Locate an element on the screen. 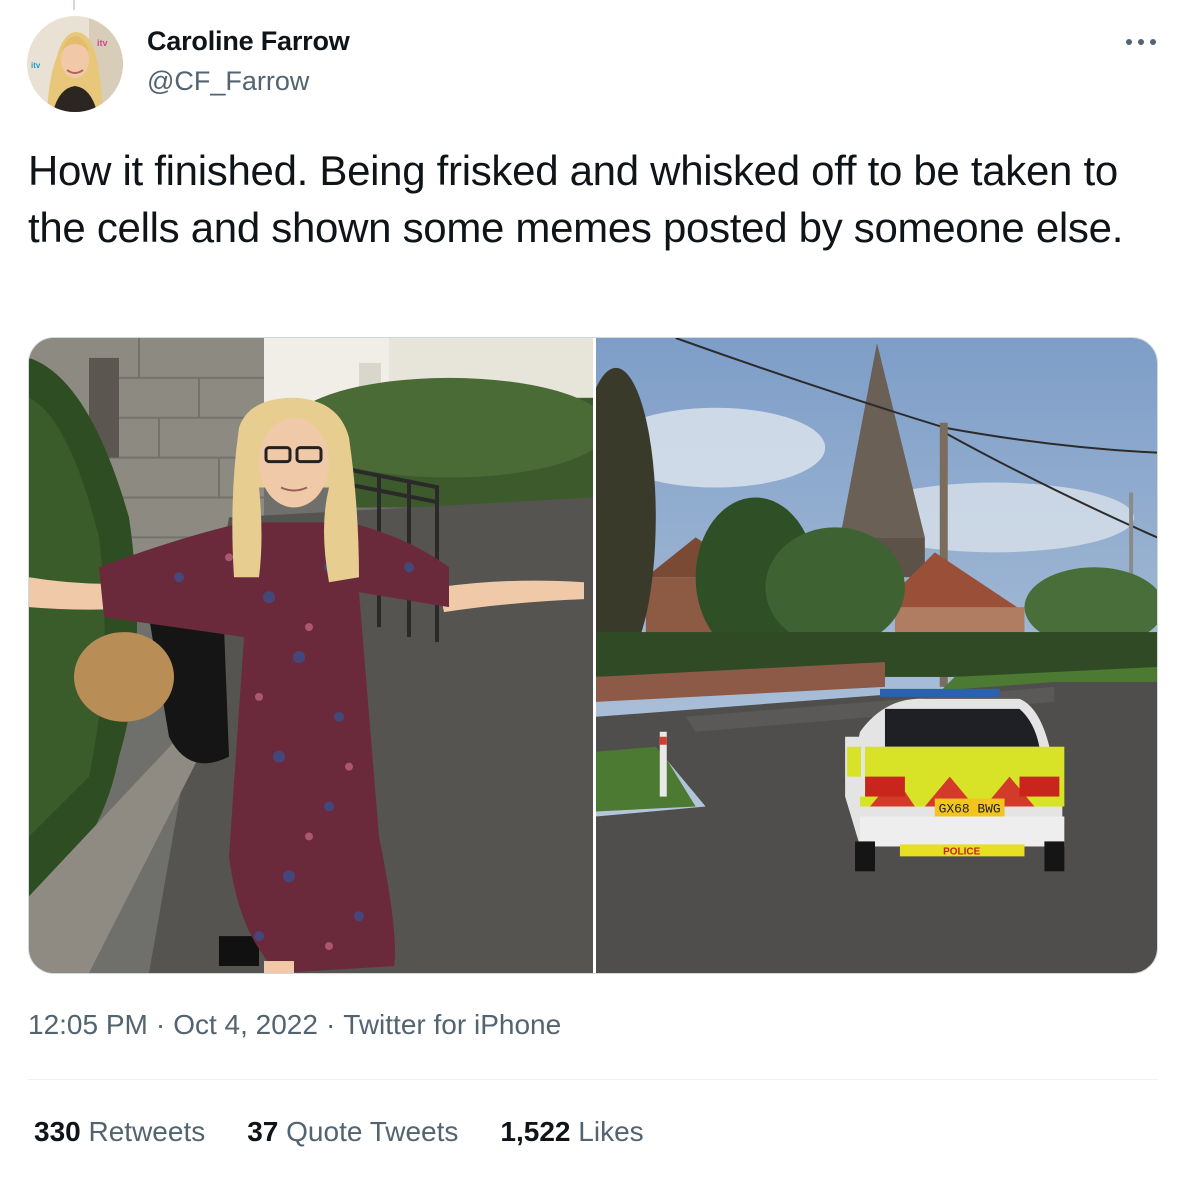 The width and height of the screenshot is (1186, 1180). likes-count: 1,522 is located at coordinates (535, 1131).